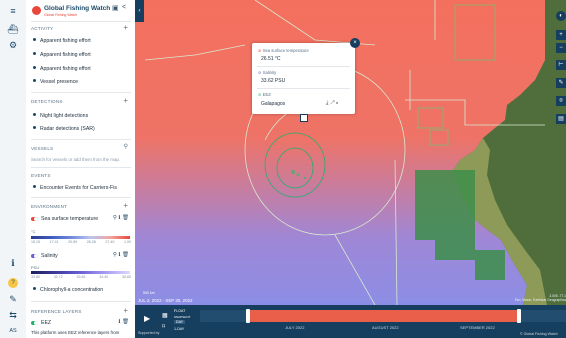 This screenshot has height=338, width=566. I want to click on activity-section-title: ACTIVITY, so click(42, 28).